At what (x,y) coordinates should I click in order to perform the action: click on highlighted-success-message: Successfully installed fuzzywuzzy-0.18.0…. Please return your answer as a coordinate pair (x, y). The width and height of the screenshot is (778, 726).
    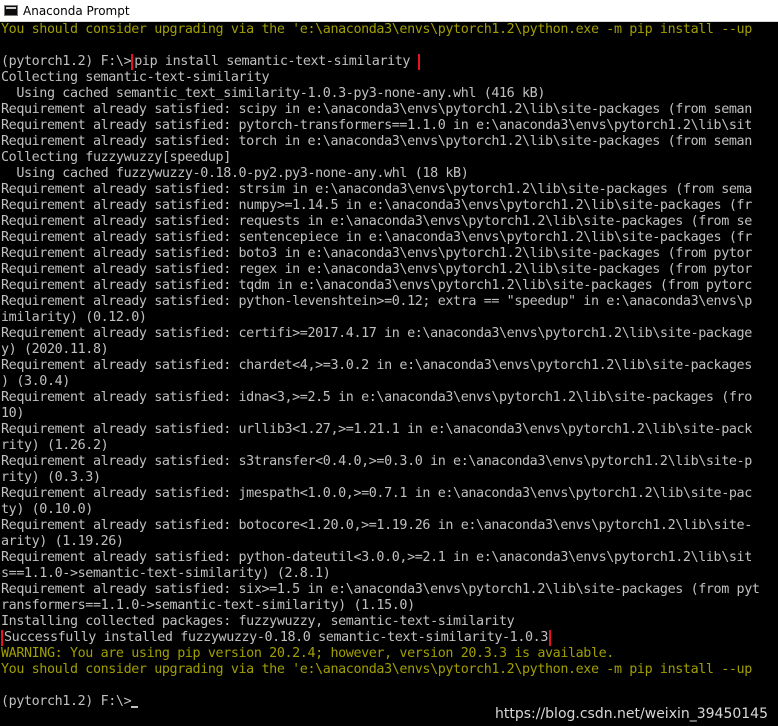
    Looking at the image, I should click on (276, 638).